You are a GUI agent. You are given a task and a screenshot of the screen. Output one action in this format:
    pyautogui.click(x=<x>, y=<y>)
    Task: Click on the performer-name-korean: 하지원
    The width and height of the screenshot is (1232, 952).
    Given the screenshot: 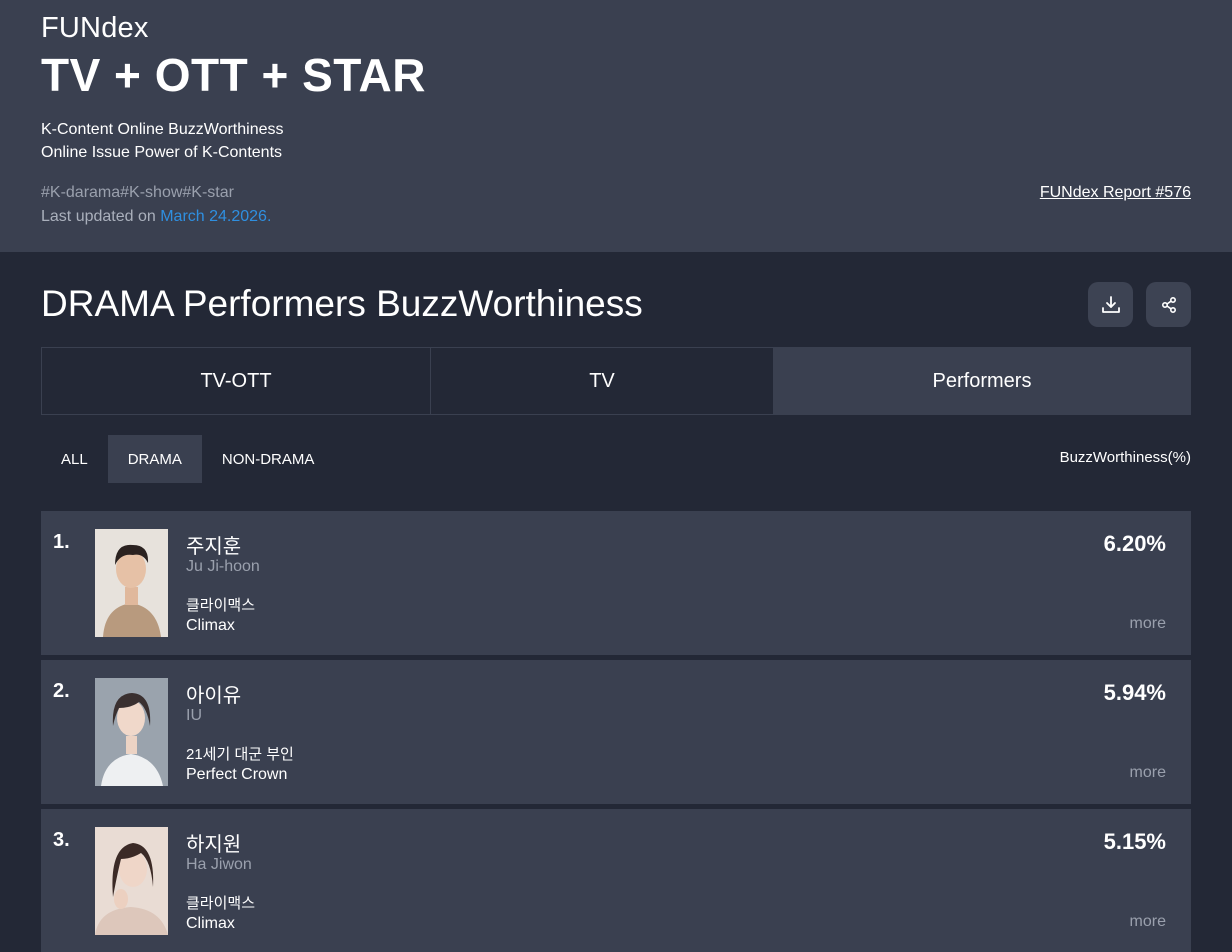 What is the action you would take?
    pyautogui.click(x=214, y=845)
    